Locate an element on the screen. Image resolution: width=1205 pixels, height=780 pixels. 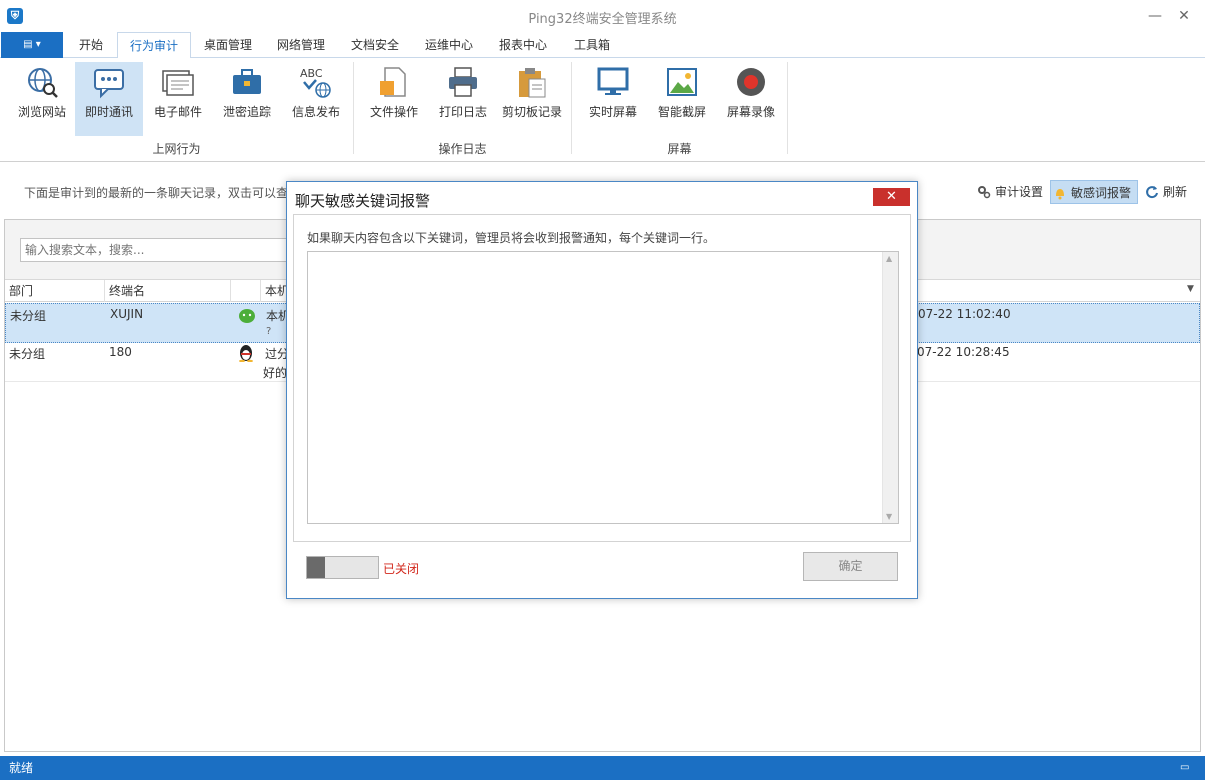
scroll-down-icon: ▼ is located at coordinates (889, 516).